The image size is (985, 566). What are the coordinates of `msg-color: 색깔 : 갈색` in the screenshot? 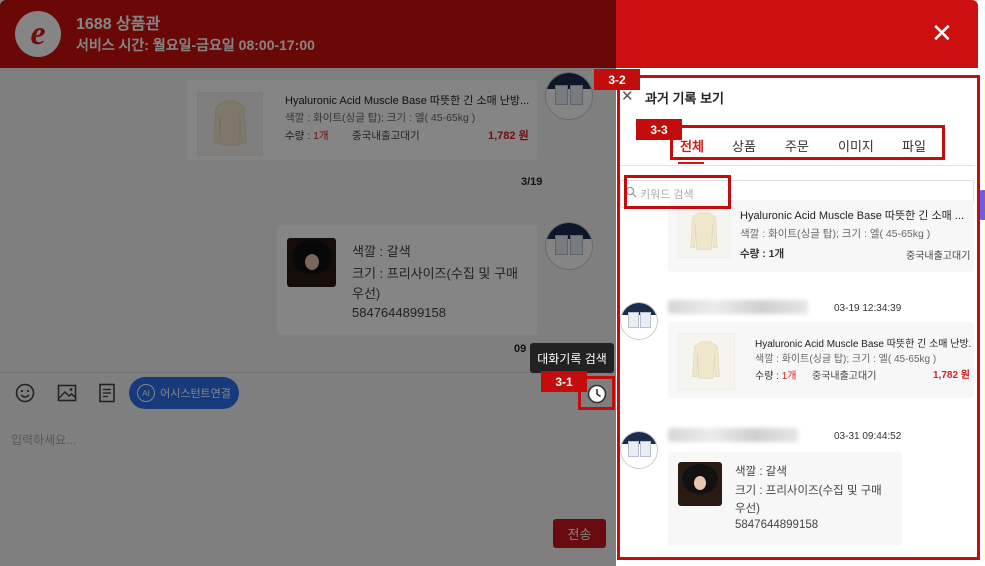 It's located at (381, 251).